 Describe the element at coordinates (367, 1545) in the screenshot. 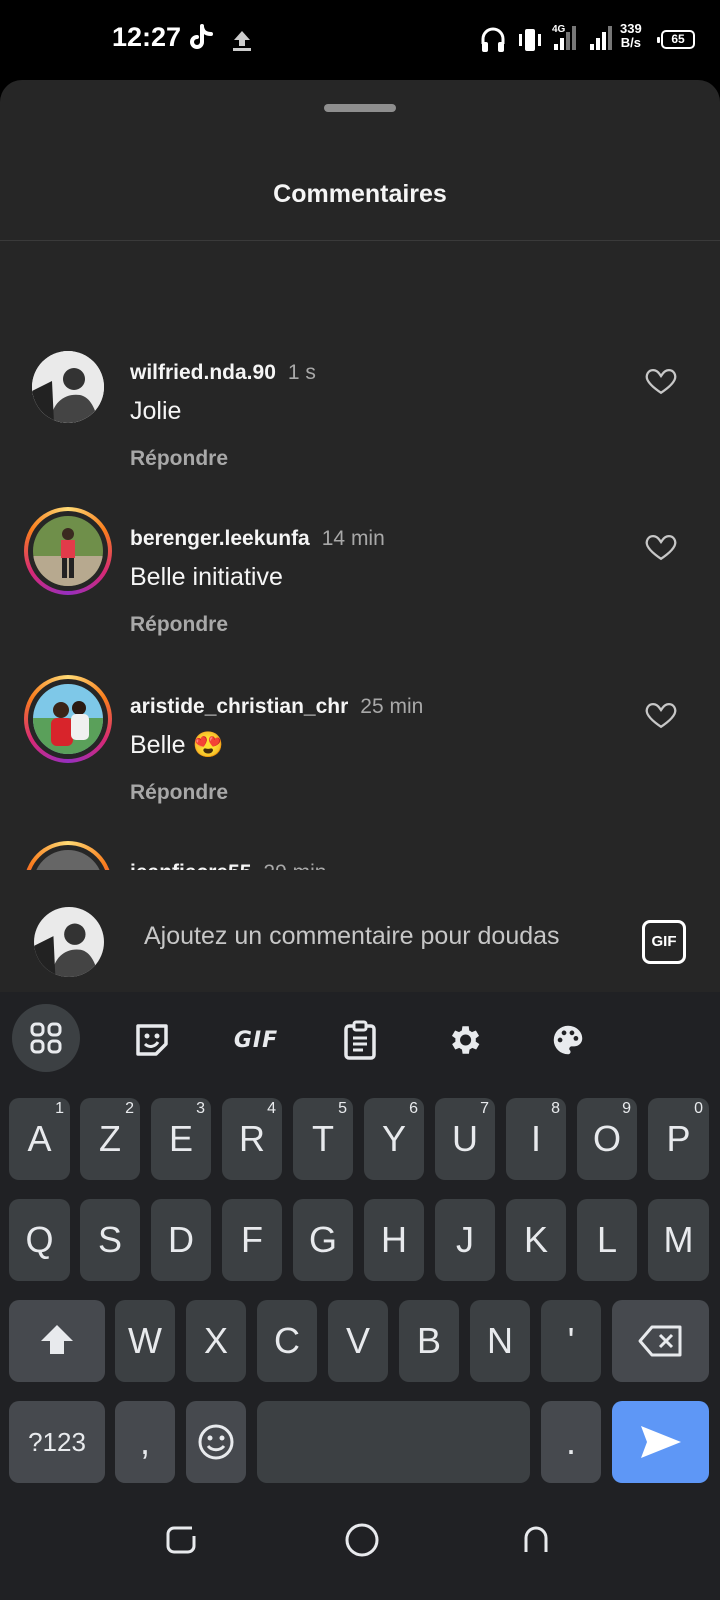

I see `home-button` at that location.